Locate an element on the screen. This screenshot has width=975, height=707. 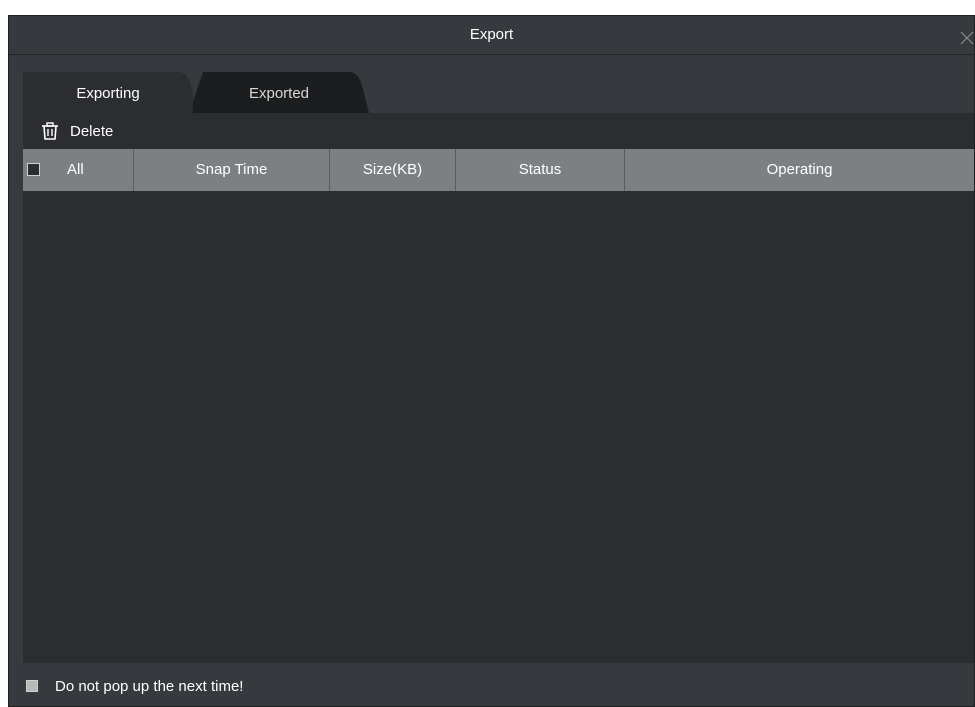
tab-exported: Exported is located at coordinates (279, 92).